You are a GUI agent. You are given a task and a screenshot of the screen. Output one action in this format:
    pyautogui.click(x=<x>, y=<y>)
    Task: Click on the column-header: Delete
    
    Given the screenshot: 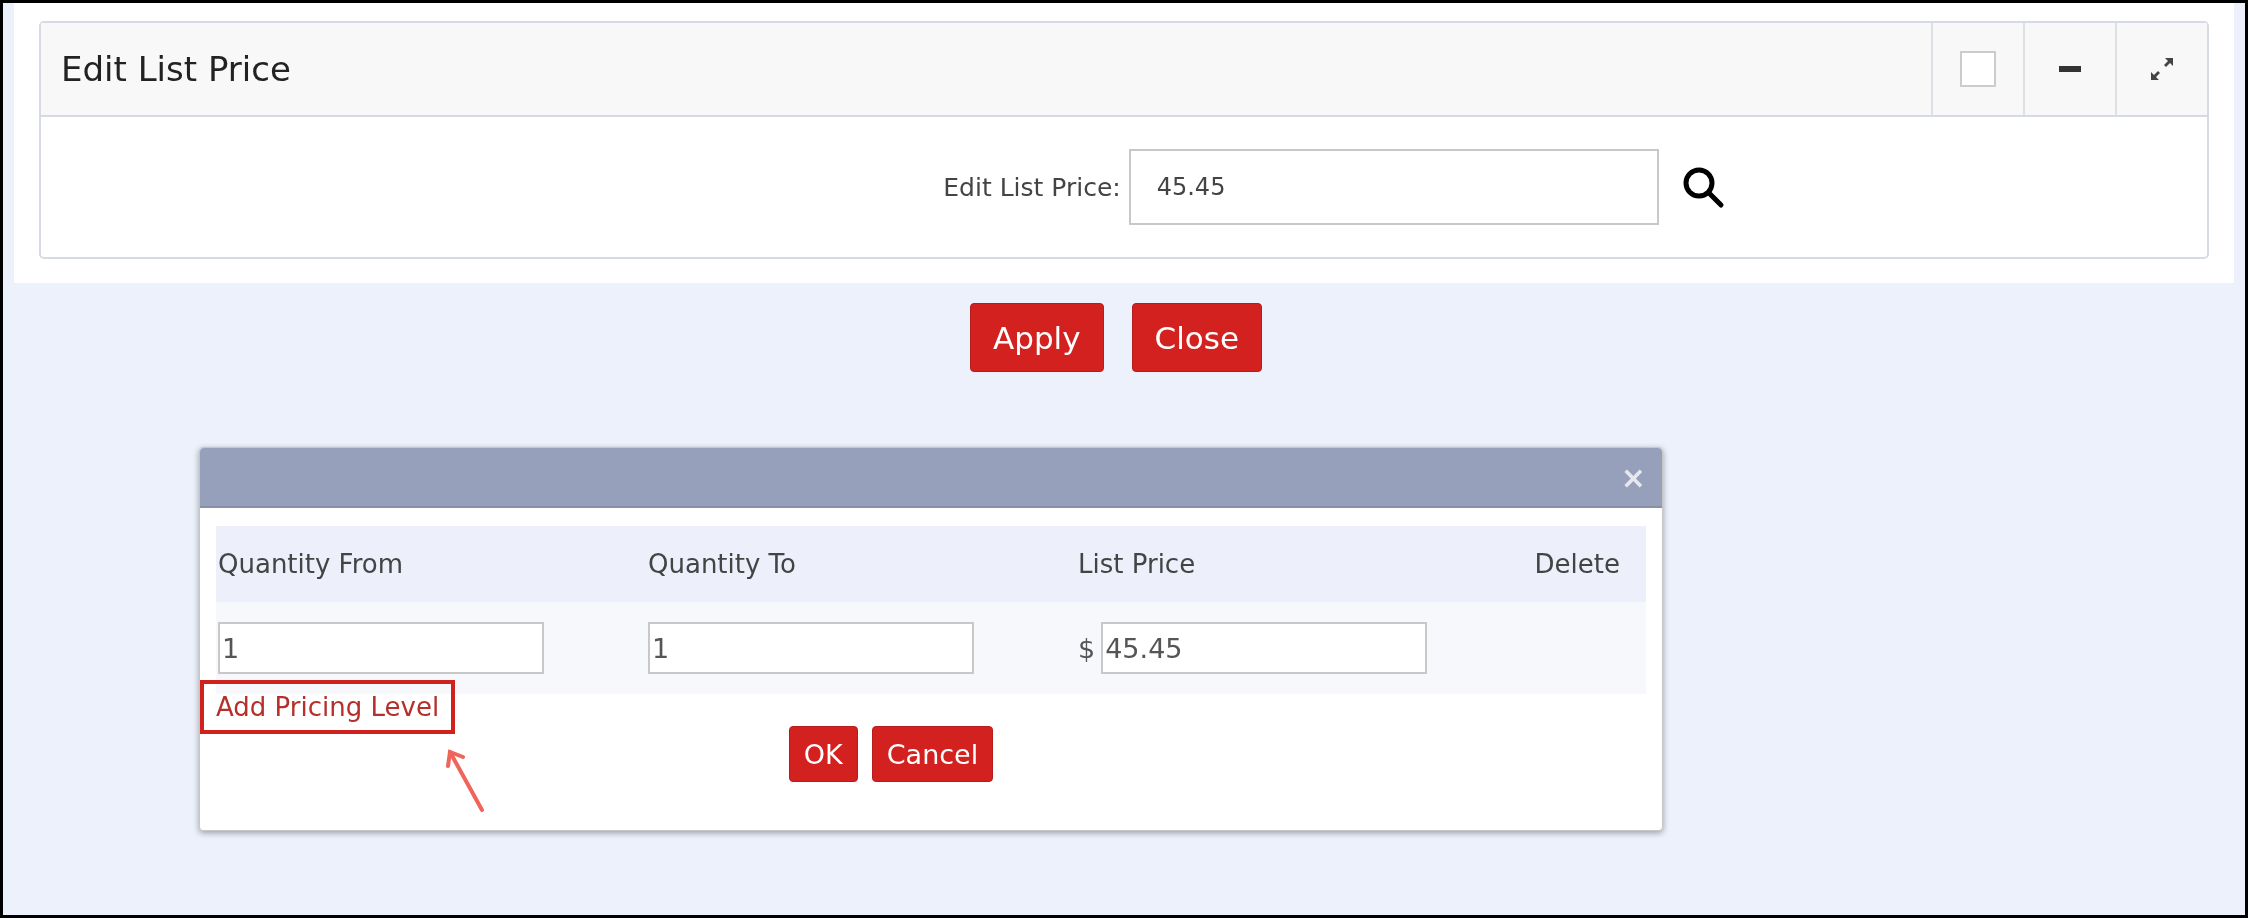 What is the action you would take?
    pyautogui.click(x=1577, y=564)
    